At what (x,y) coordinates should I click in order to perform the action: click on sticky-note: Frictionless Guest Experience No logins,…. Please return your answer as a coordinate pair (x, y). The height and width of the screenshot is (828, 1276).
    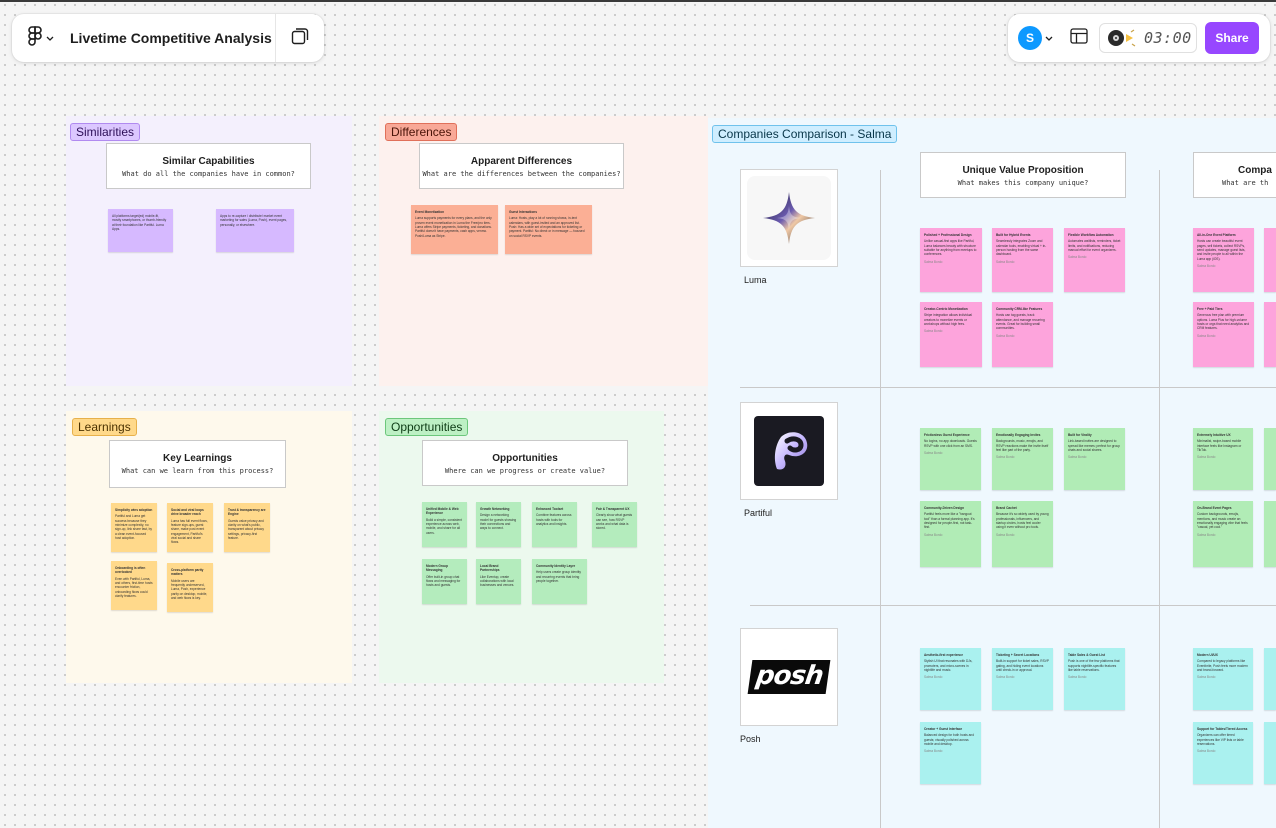
    Looking at the image, I should click on (950, 459).